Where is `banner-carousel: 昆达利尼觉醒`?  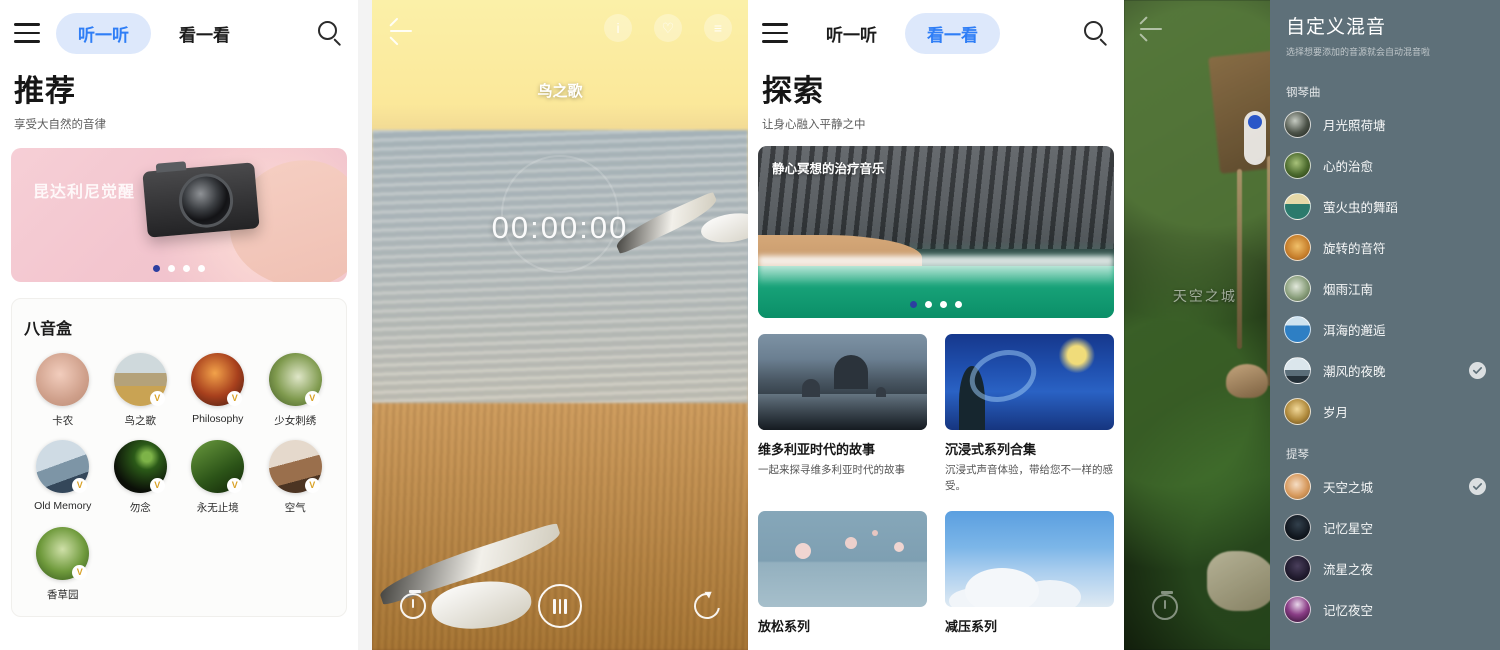 banner-carousel: 昆达利尼觉醒 is located at coordinates (179, 215).